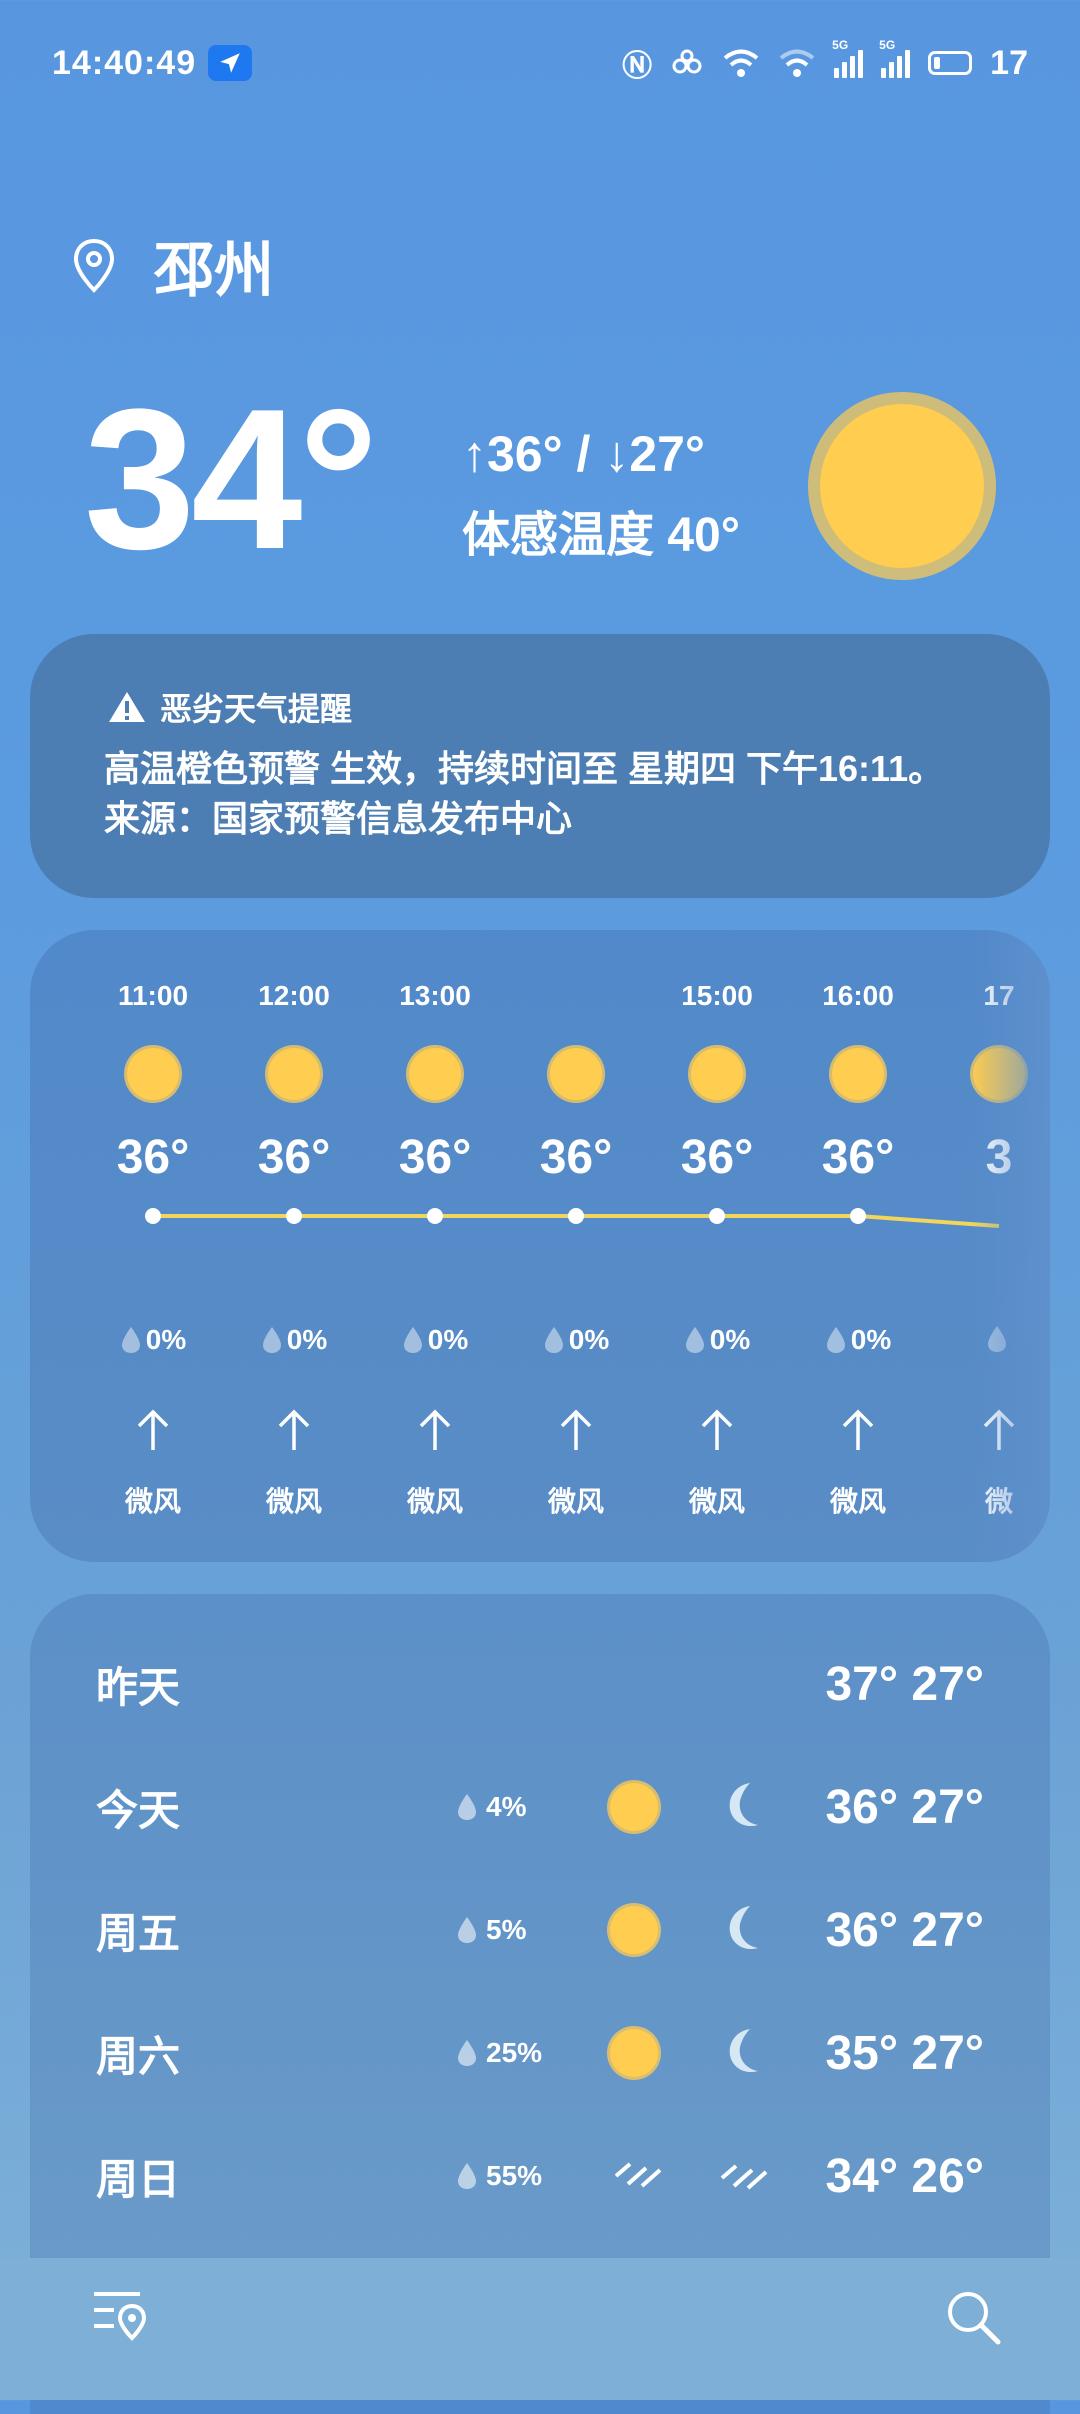  I want to click on feels-like-temperature: 体感温度 40°, so click(601, 535).